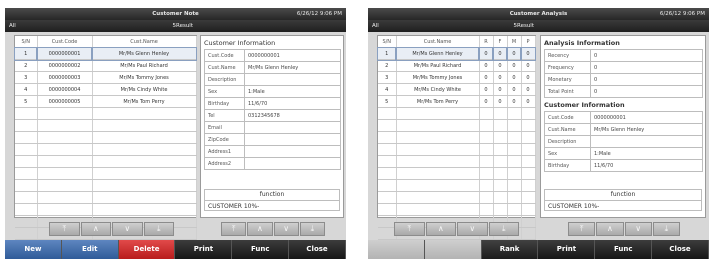  What do you see at coordinates (457, 65) in the screenshot?
I see `table-row: 2 Mr/Ms Paul Richard 0 0 0 0` at bounding box center [457, 65].